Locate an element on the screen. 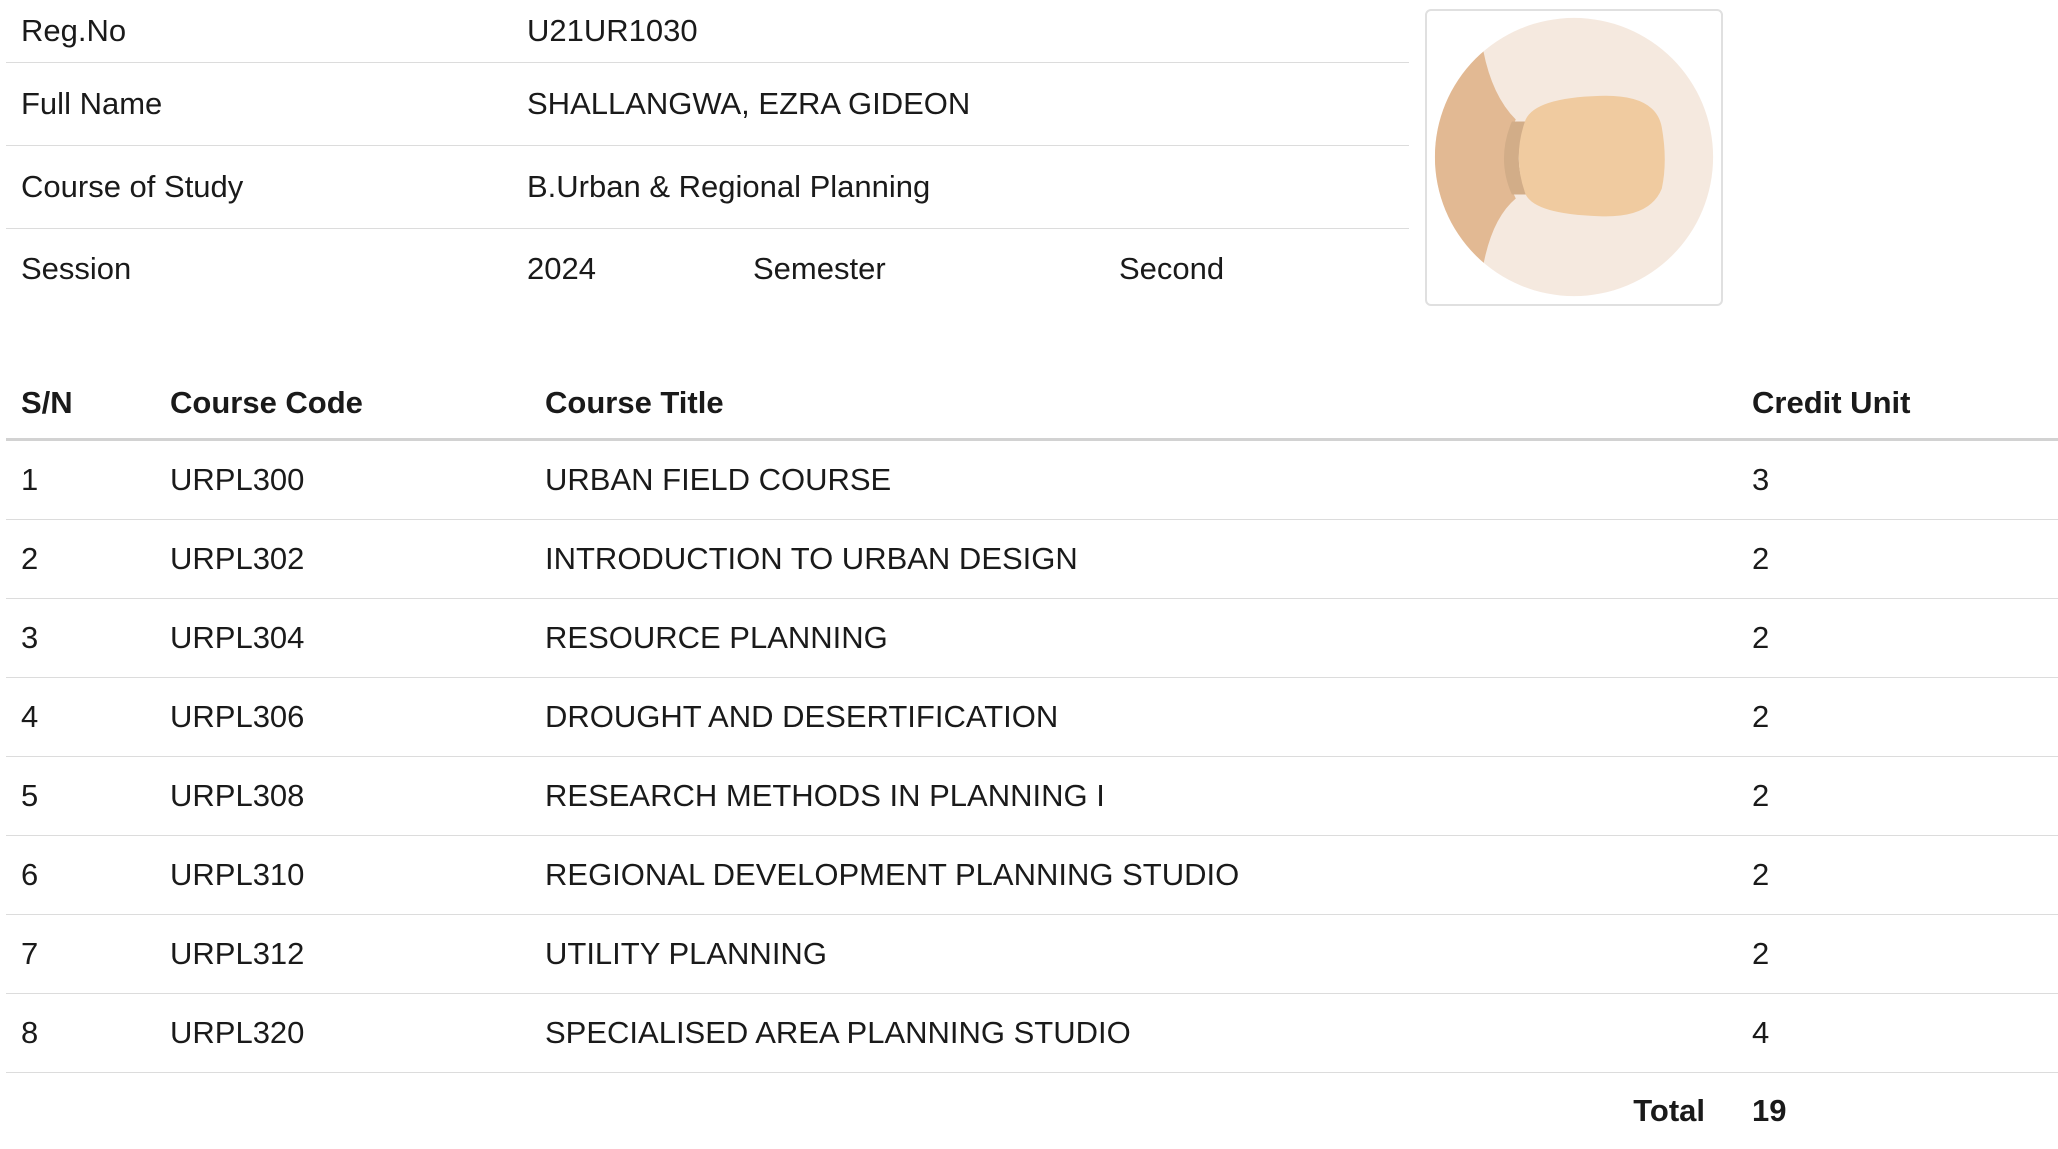 The height and width of the screenshot is (1149, 2058). header-course-title: Course Title is located at coordinates (1133, 404).